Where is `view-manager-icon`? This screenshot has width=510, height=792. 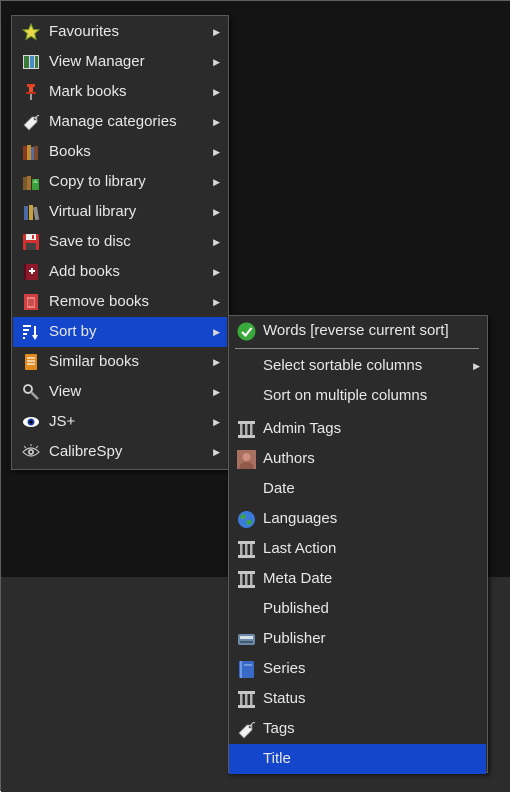
view-manager-icon is located at coordinates (31, 62).